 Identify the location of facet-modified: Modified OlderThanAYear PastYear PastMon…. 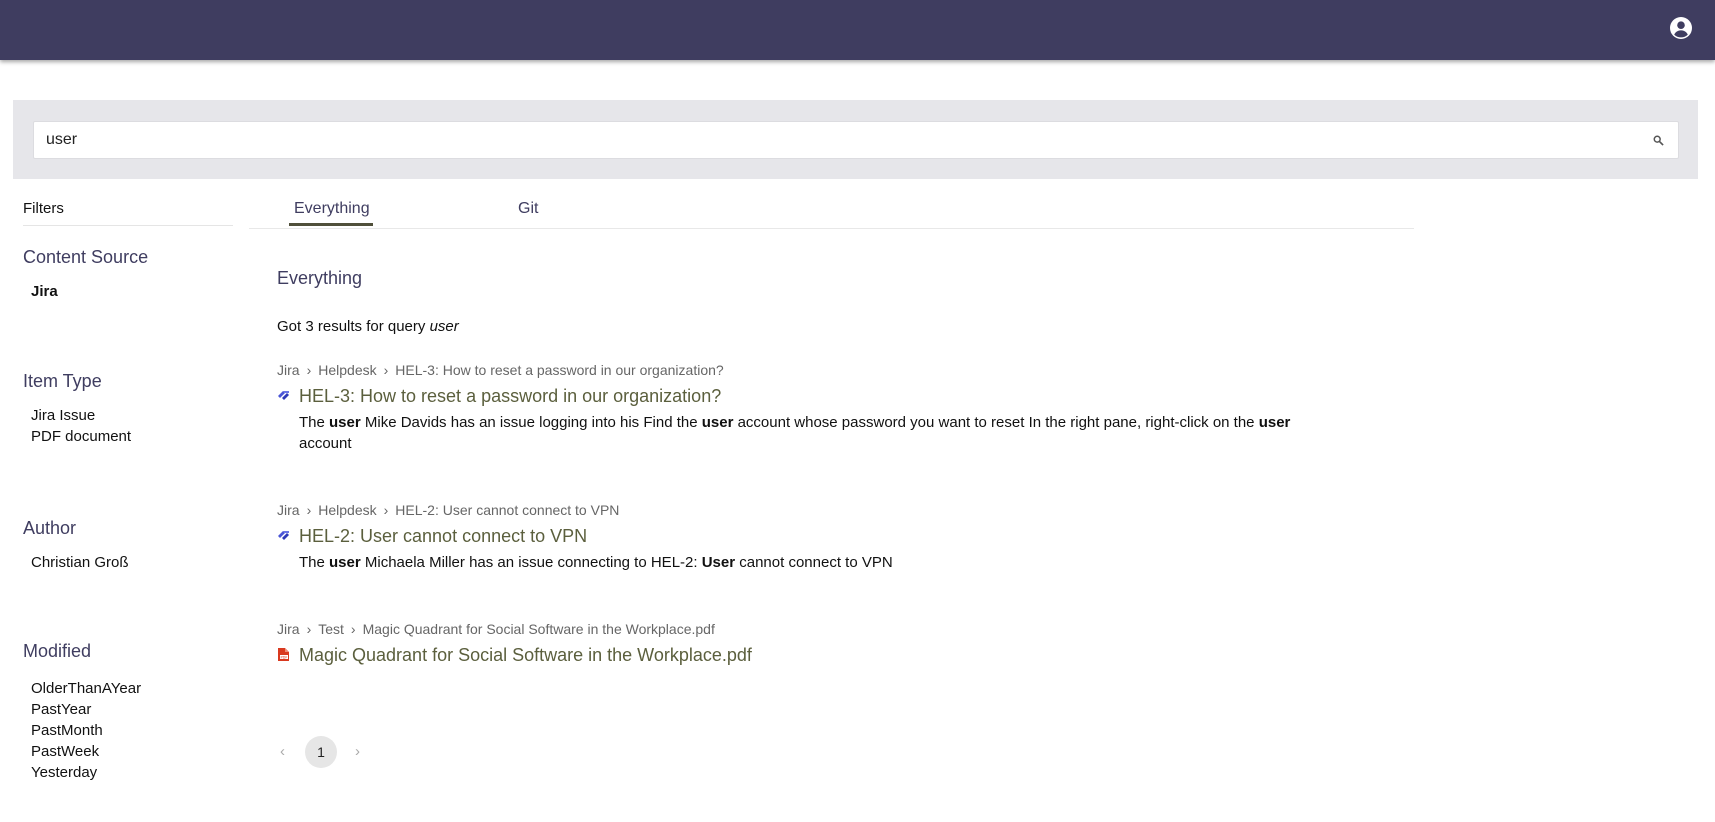
(82, 712).